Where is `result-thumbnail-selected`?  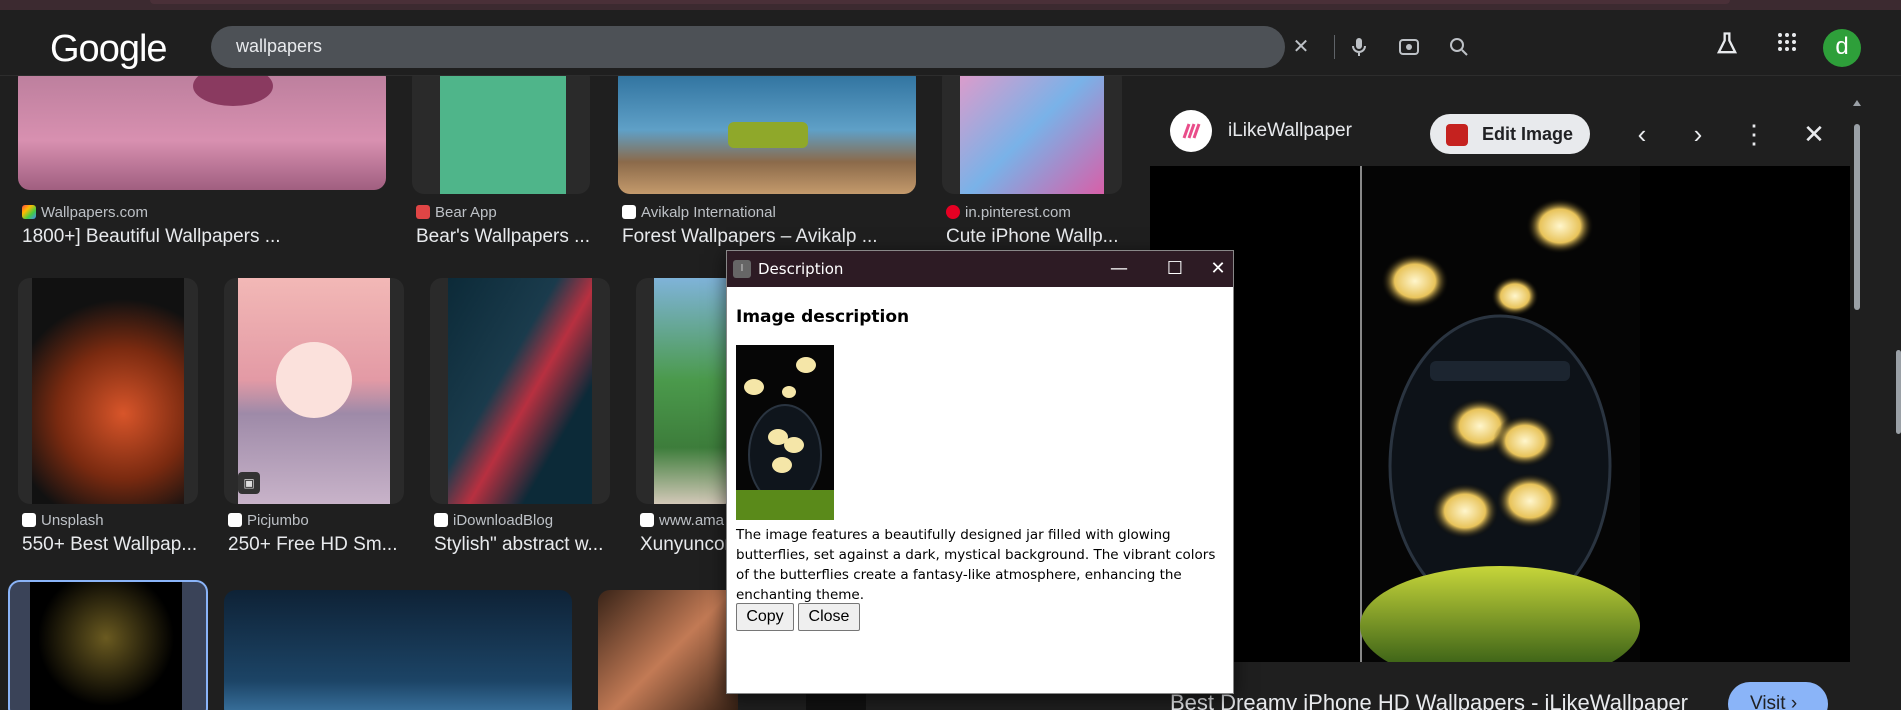 result-thumbnail-selected is located at coordinates (108, 645).